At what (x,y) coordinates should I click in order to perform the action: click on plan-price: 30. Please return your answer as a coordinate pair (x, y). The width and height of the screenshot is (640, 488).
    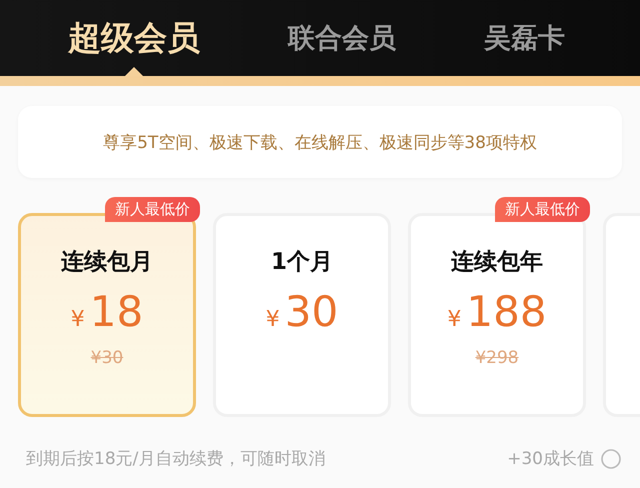
    Looking at the image, I should click on (311, 311).